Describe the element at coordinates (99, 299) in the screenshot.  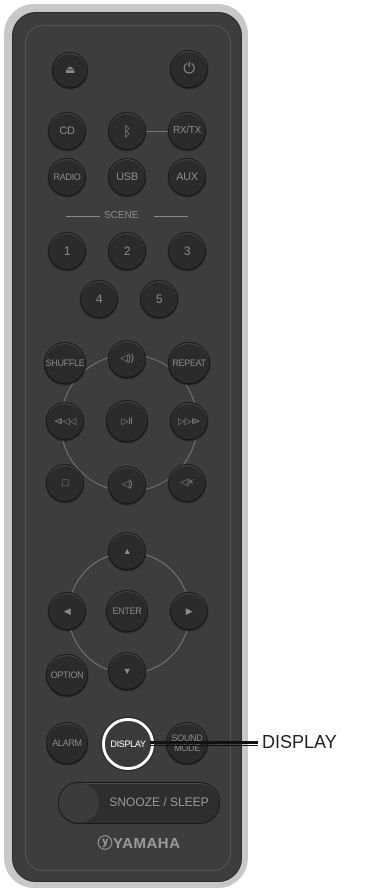
I see `scene-4-button: 4` at that location.